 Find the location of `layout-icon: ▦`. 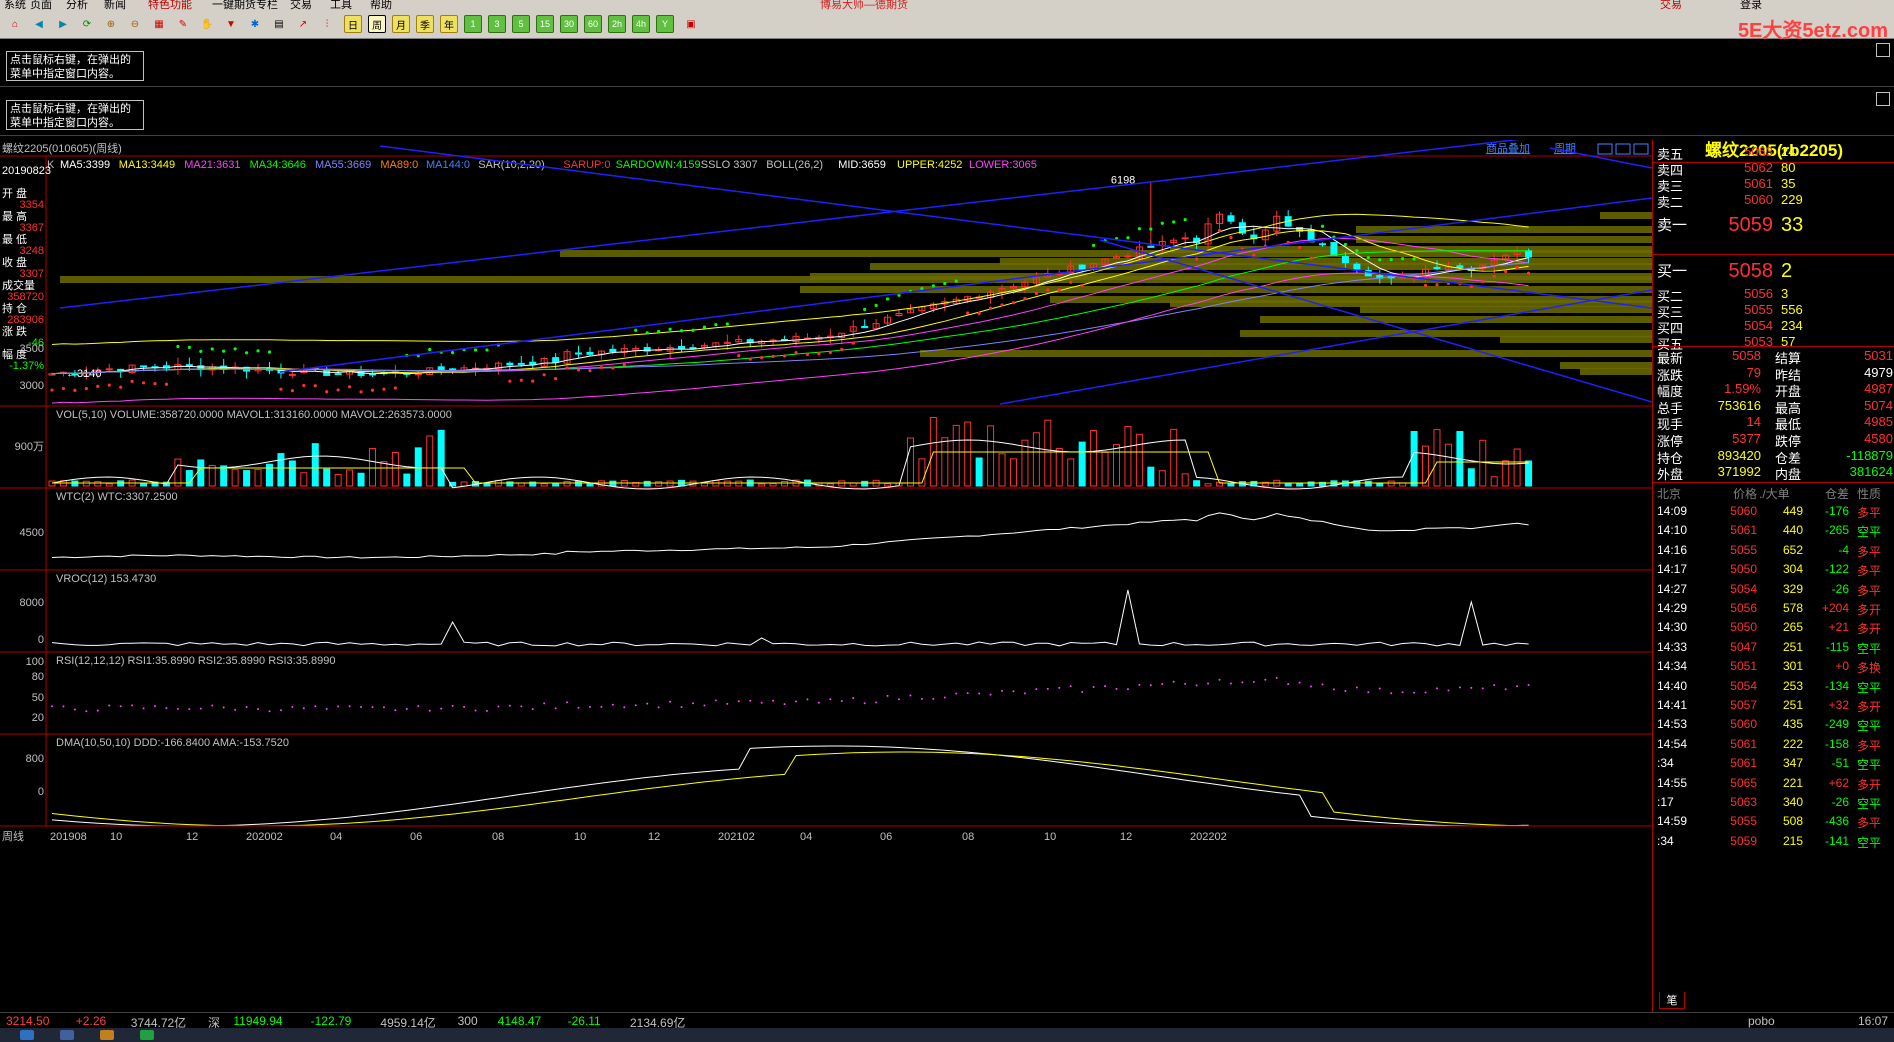

layout-icon: ▦ is located at coordinates (159, 24).